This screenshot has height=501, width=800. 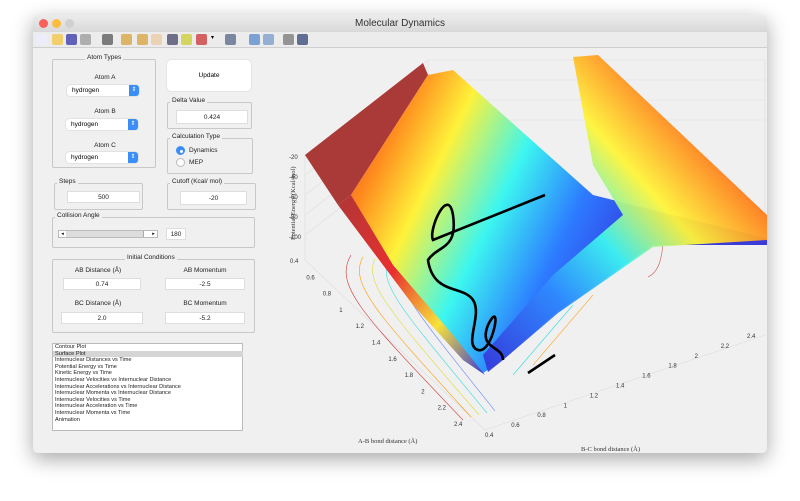 What do you see at coordinates (293, 158) in the screenshot?
I see `z-tick-label: -20` at bounding box center [293, 158].